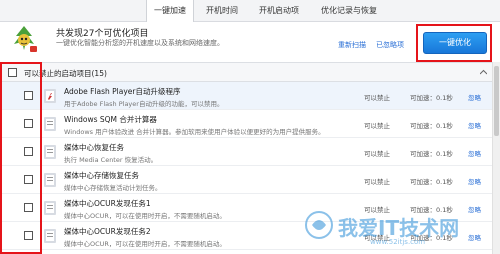 The width and height of the screenshot is (500, 254). What do you see at coordinates (246, 72) in the screenshot?
I see `group-header: 可以禁止的启动项目(15)` at bounding box center [246, 72].